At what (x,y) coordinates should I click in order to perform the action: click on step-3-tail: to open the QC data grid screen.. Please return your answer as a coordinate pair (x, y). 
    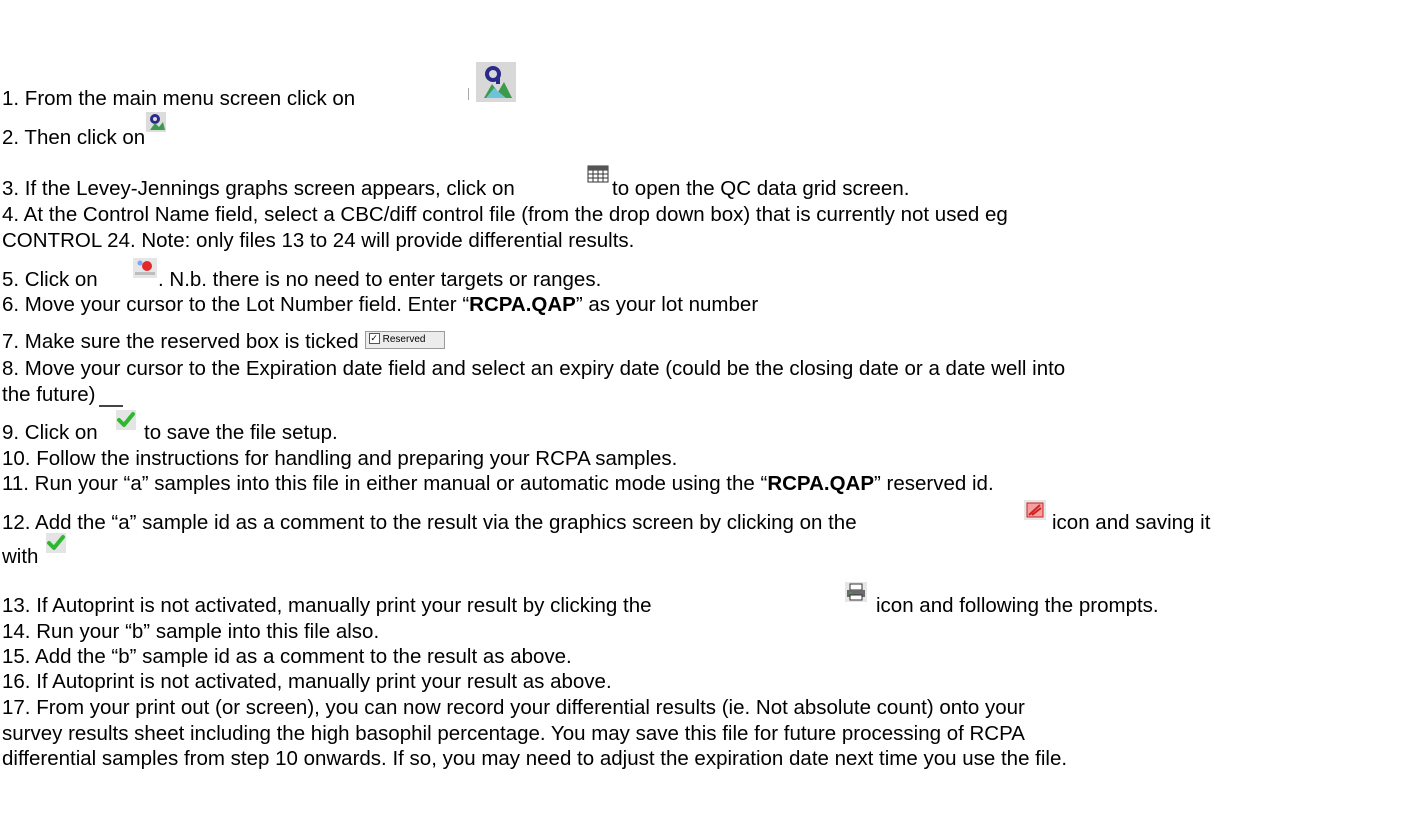
    Looking at the image, I should click on (760, 189).